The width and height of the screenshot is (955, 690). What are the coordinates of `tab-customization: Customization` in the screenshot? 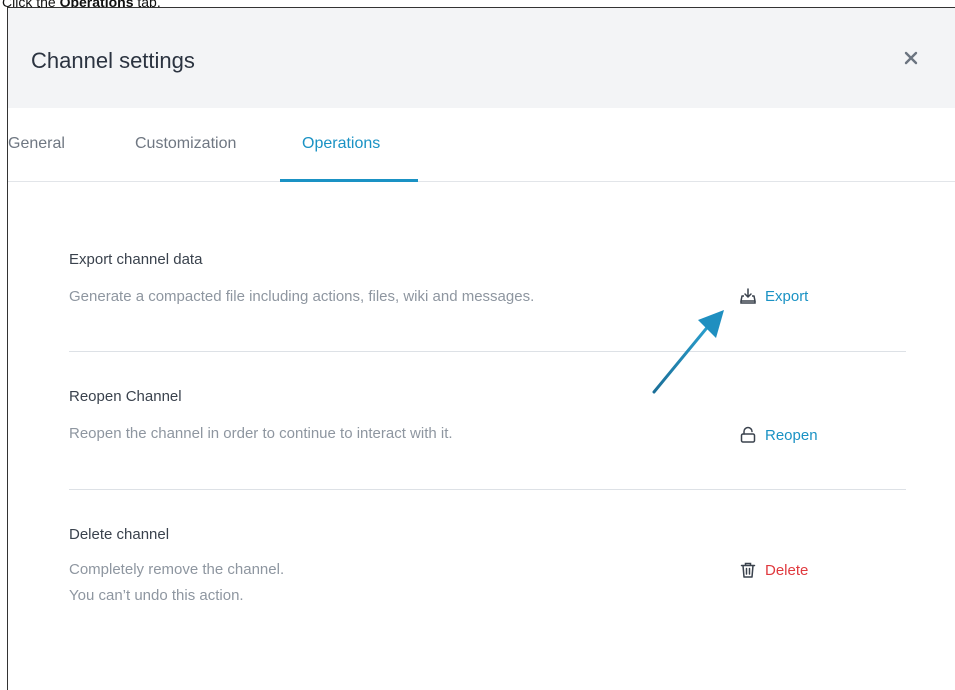 It's located at (185, 144).